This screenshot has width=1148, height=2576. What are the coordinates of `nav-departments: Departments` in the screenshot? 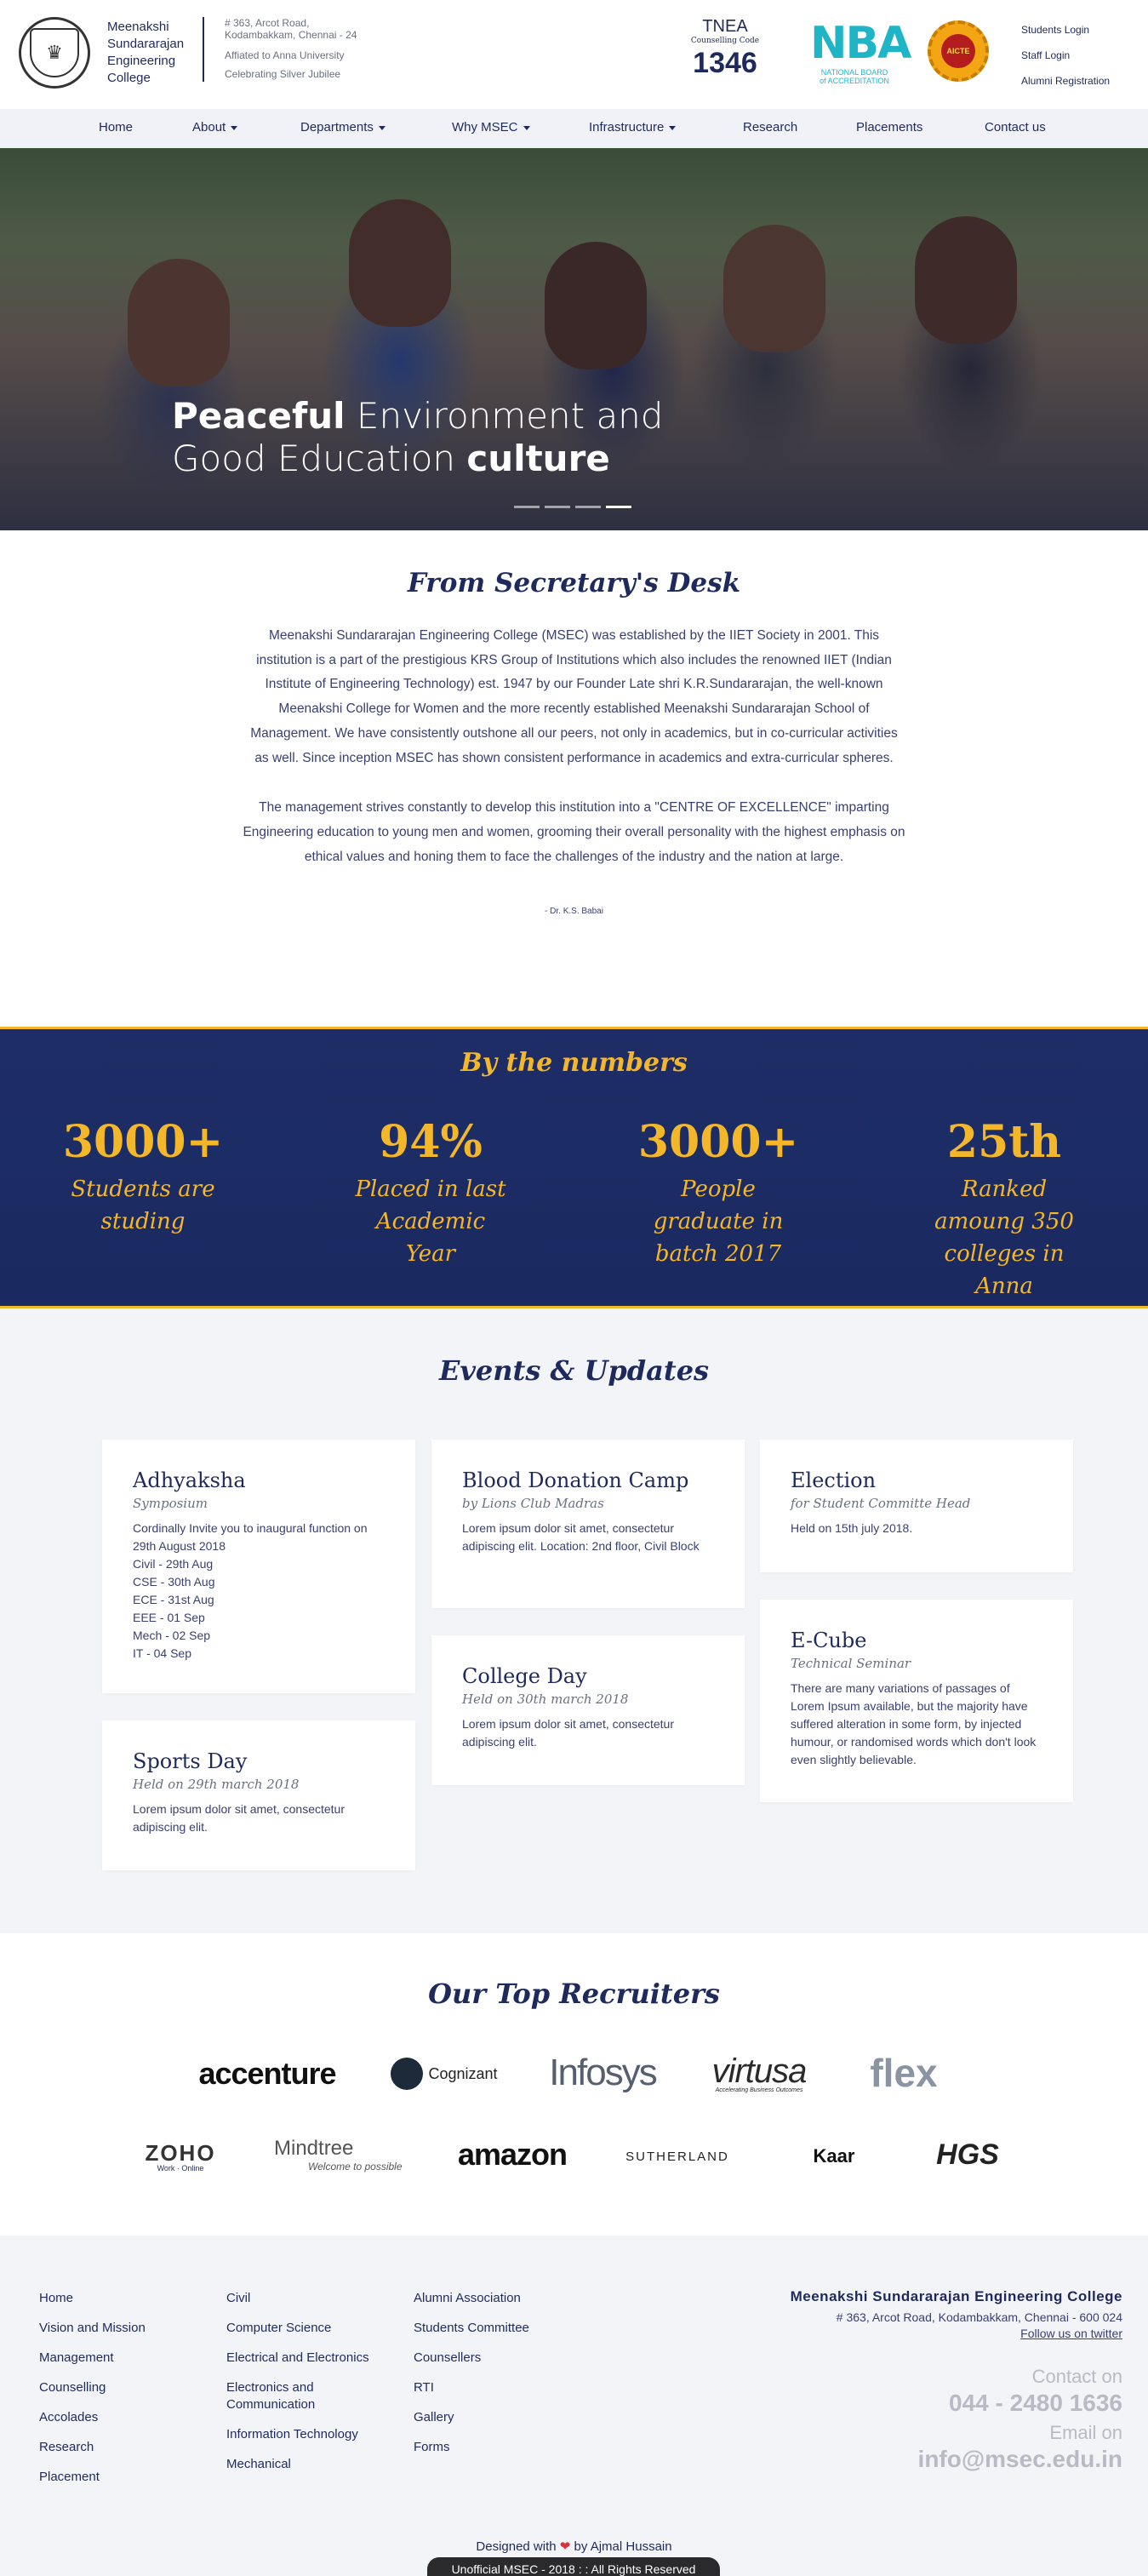 It's located at (343, 127).